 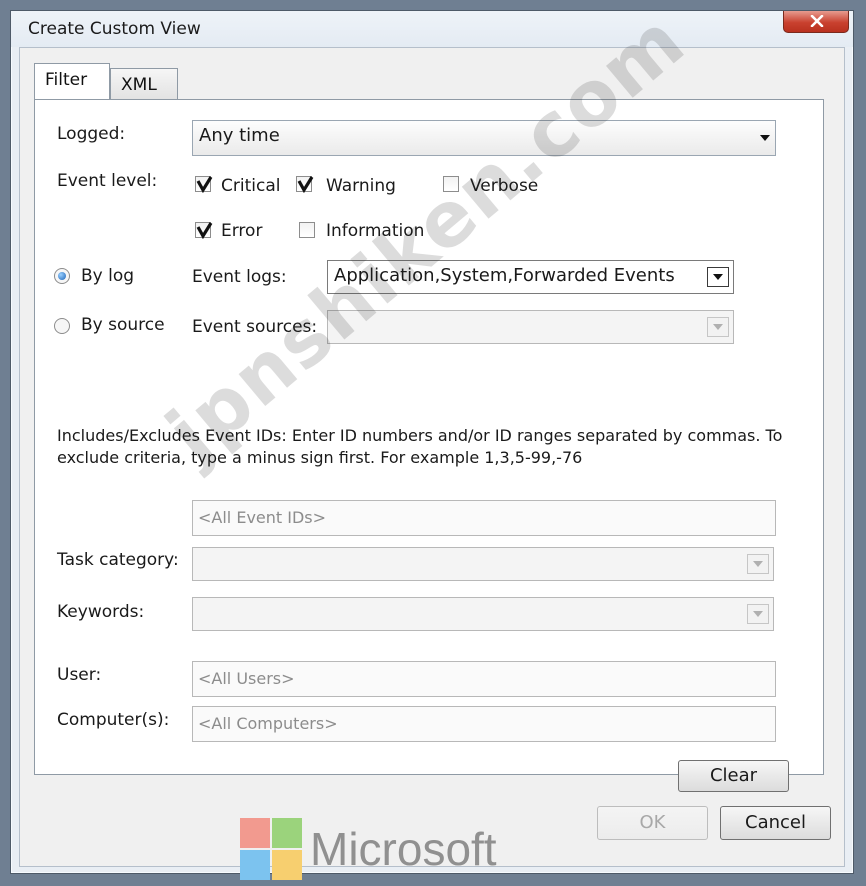 What do you see at coordinates (114, 29) in the screenshot?
I see `window-title: Create Custom View` at bounding box center [114, 29].